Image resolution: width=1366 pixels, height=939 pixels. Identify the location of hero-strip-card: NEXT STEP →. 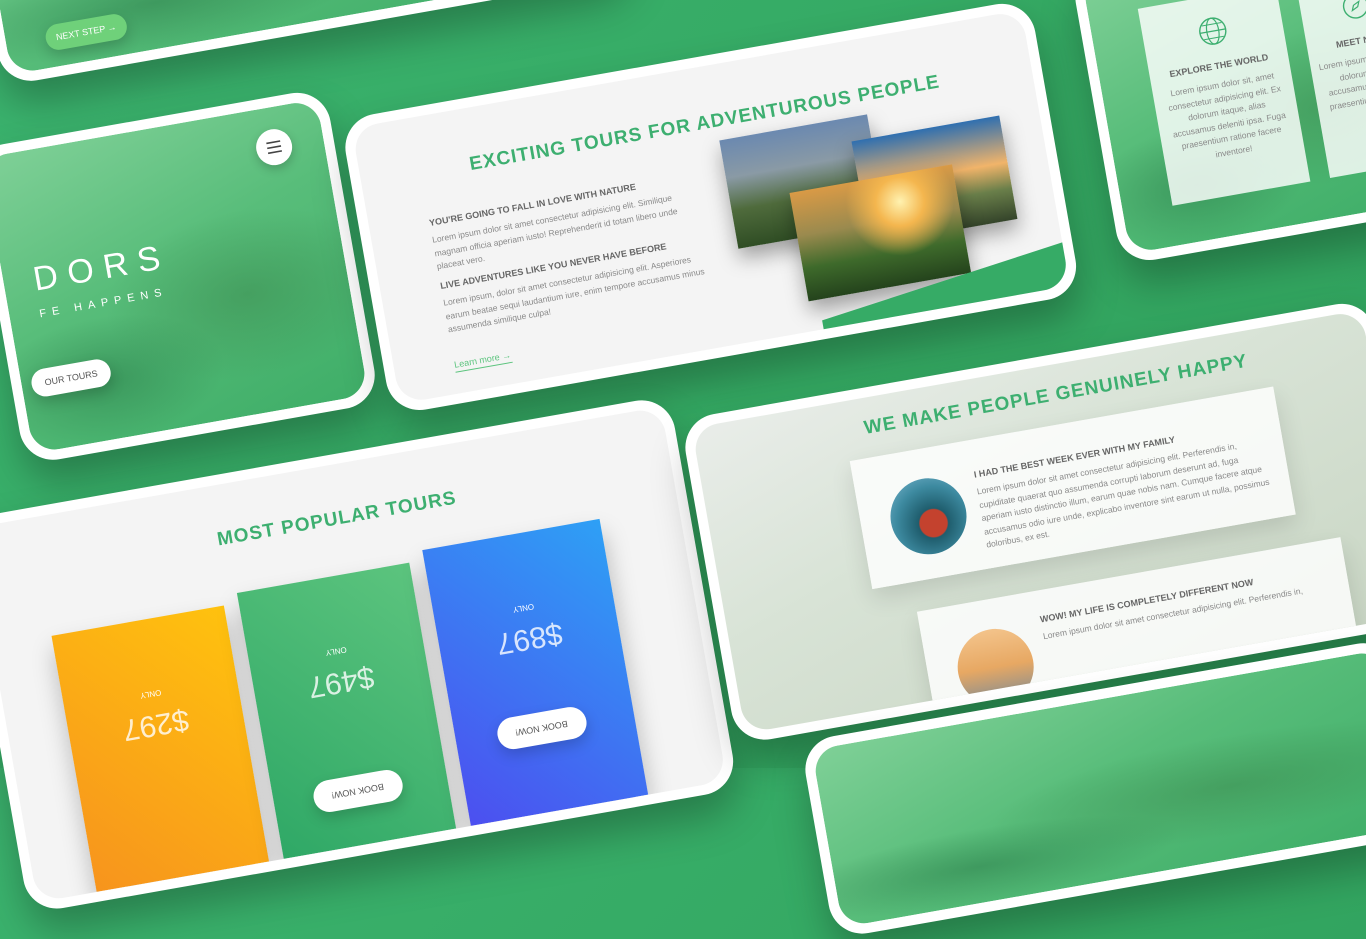
(317, 43).